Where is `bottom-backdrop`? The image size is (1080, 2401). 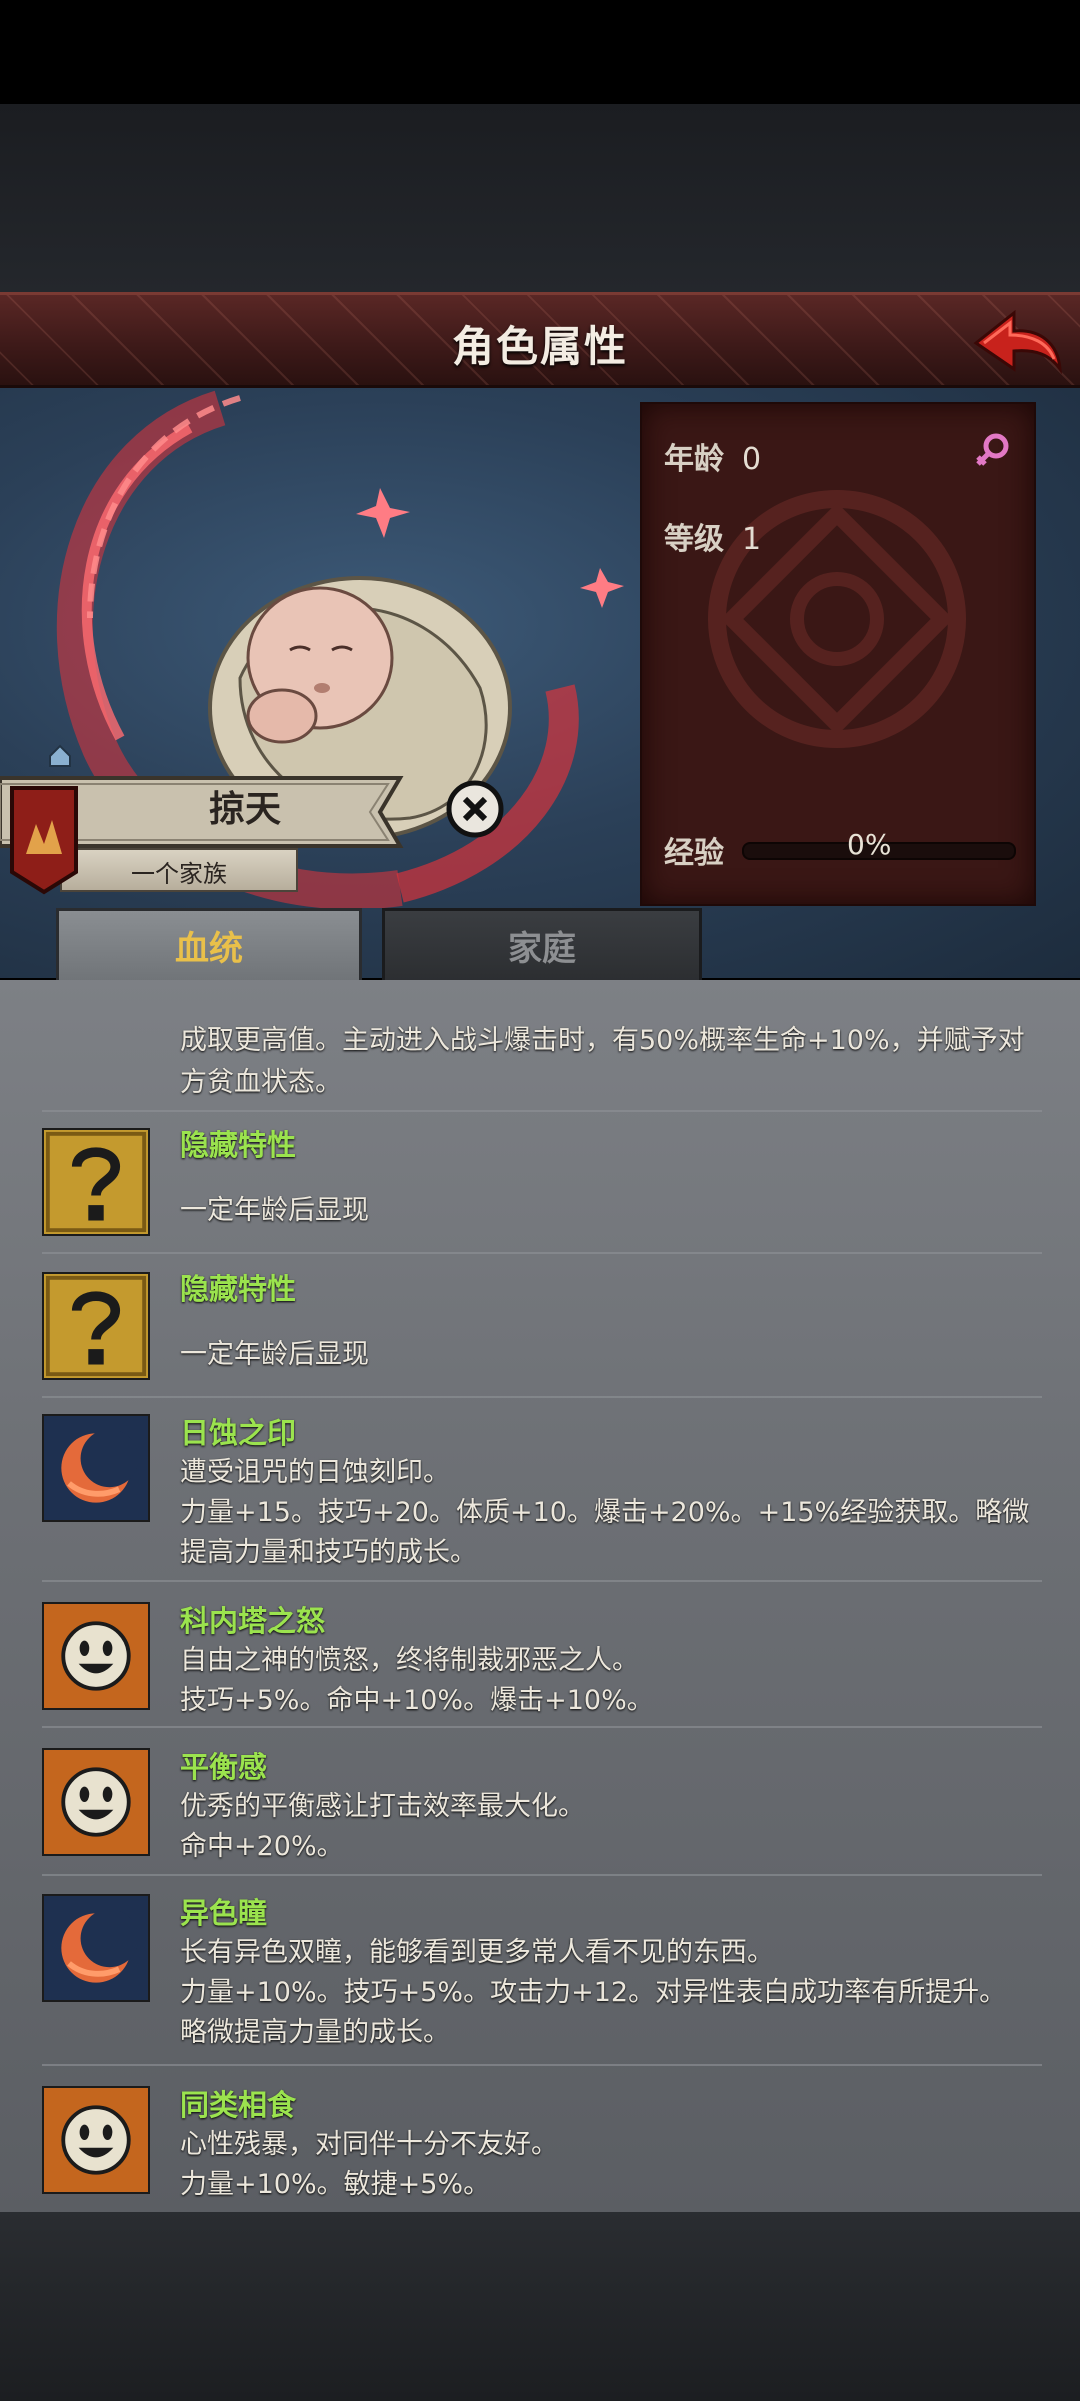
bottom-backdrop is located at coordinates (540, 2306).